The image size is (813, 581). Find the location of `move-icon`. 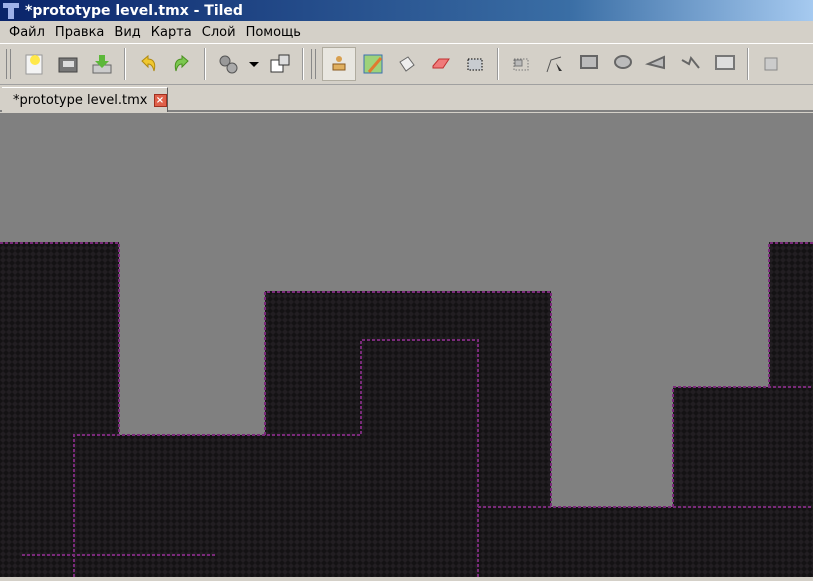

move-icon is located at coordinates (771, 64).